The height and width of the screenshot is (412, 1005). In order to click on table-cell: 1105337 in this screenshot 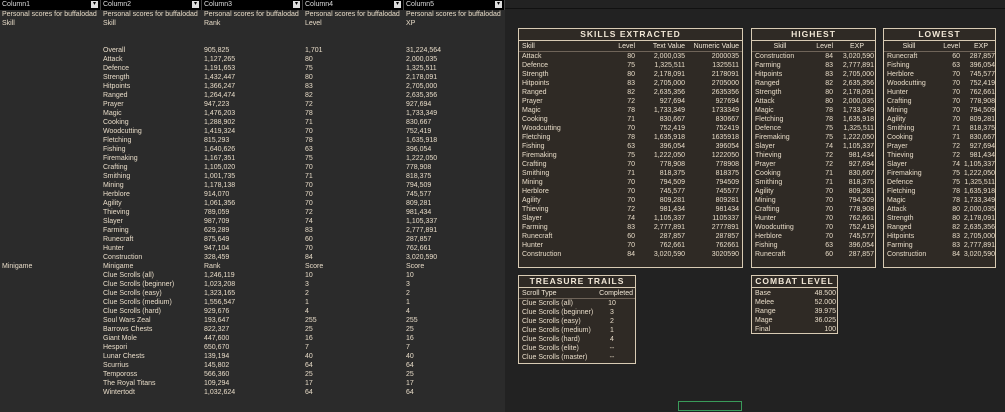, I will do `click(725, 218)`.